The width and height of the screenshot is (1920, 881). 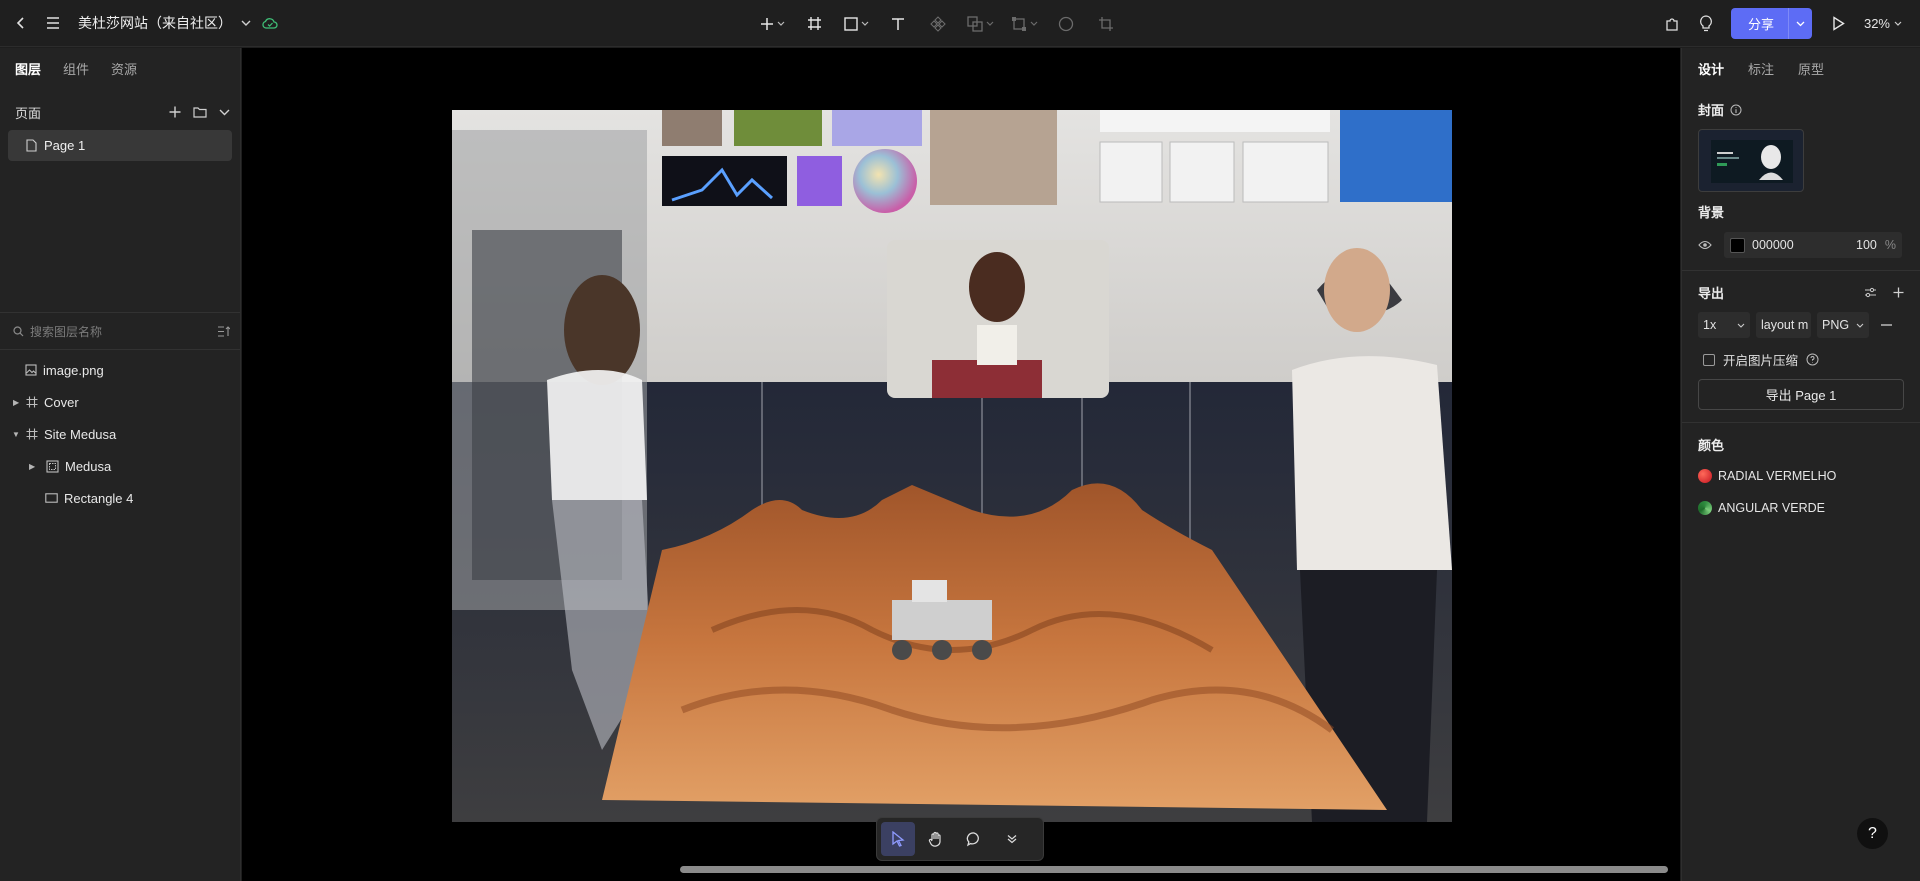 What do you see at coordinates (1801, 340) in the screenshot?
I see `export-section: 导出 1x layout m PNG 开启图片压缩 导出 Page 1` at bounding box center [1801, 340].